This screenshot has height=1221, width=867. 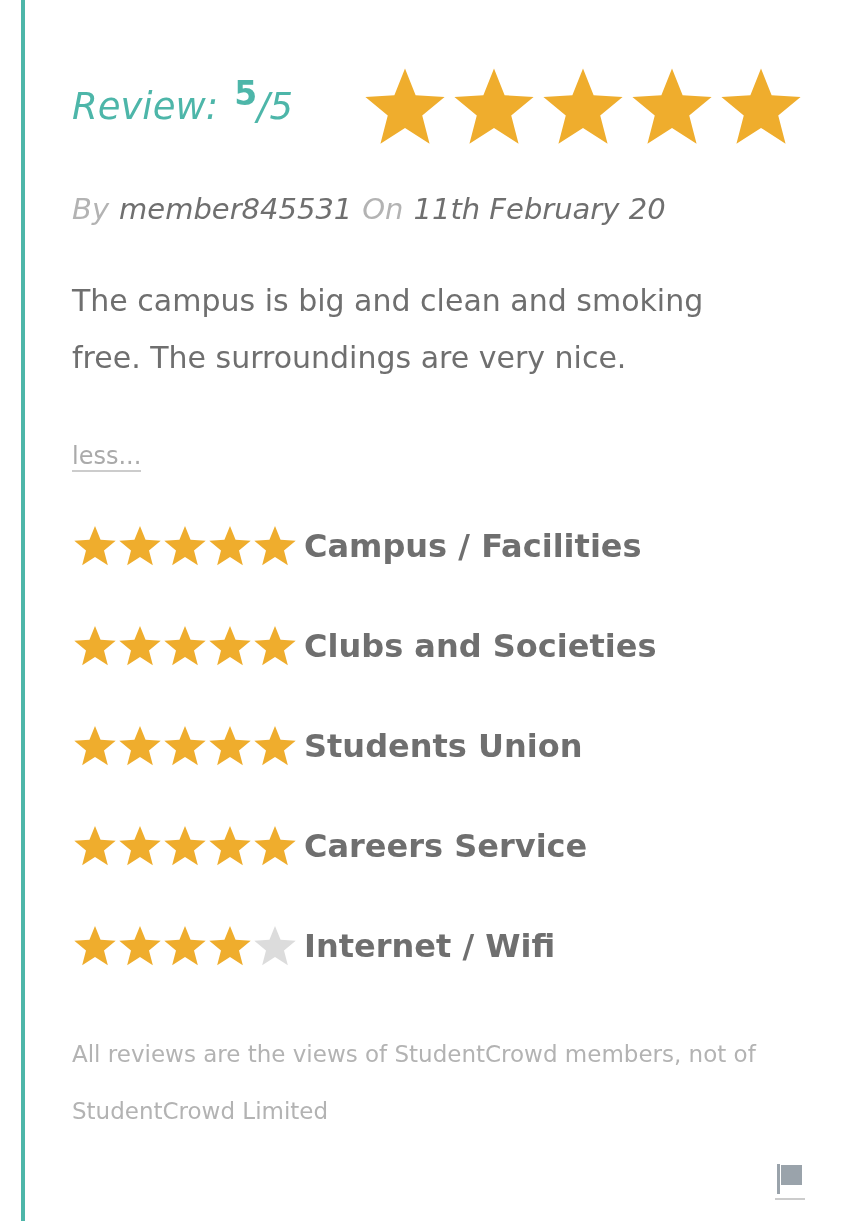 I want to click on rating-category: Careers Service, so click(x=446, y=846).